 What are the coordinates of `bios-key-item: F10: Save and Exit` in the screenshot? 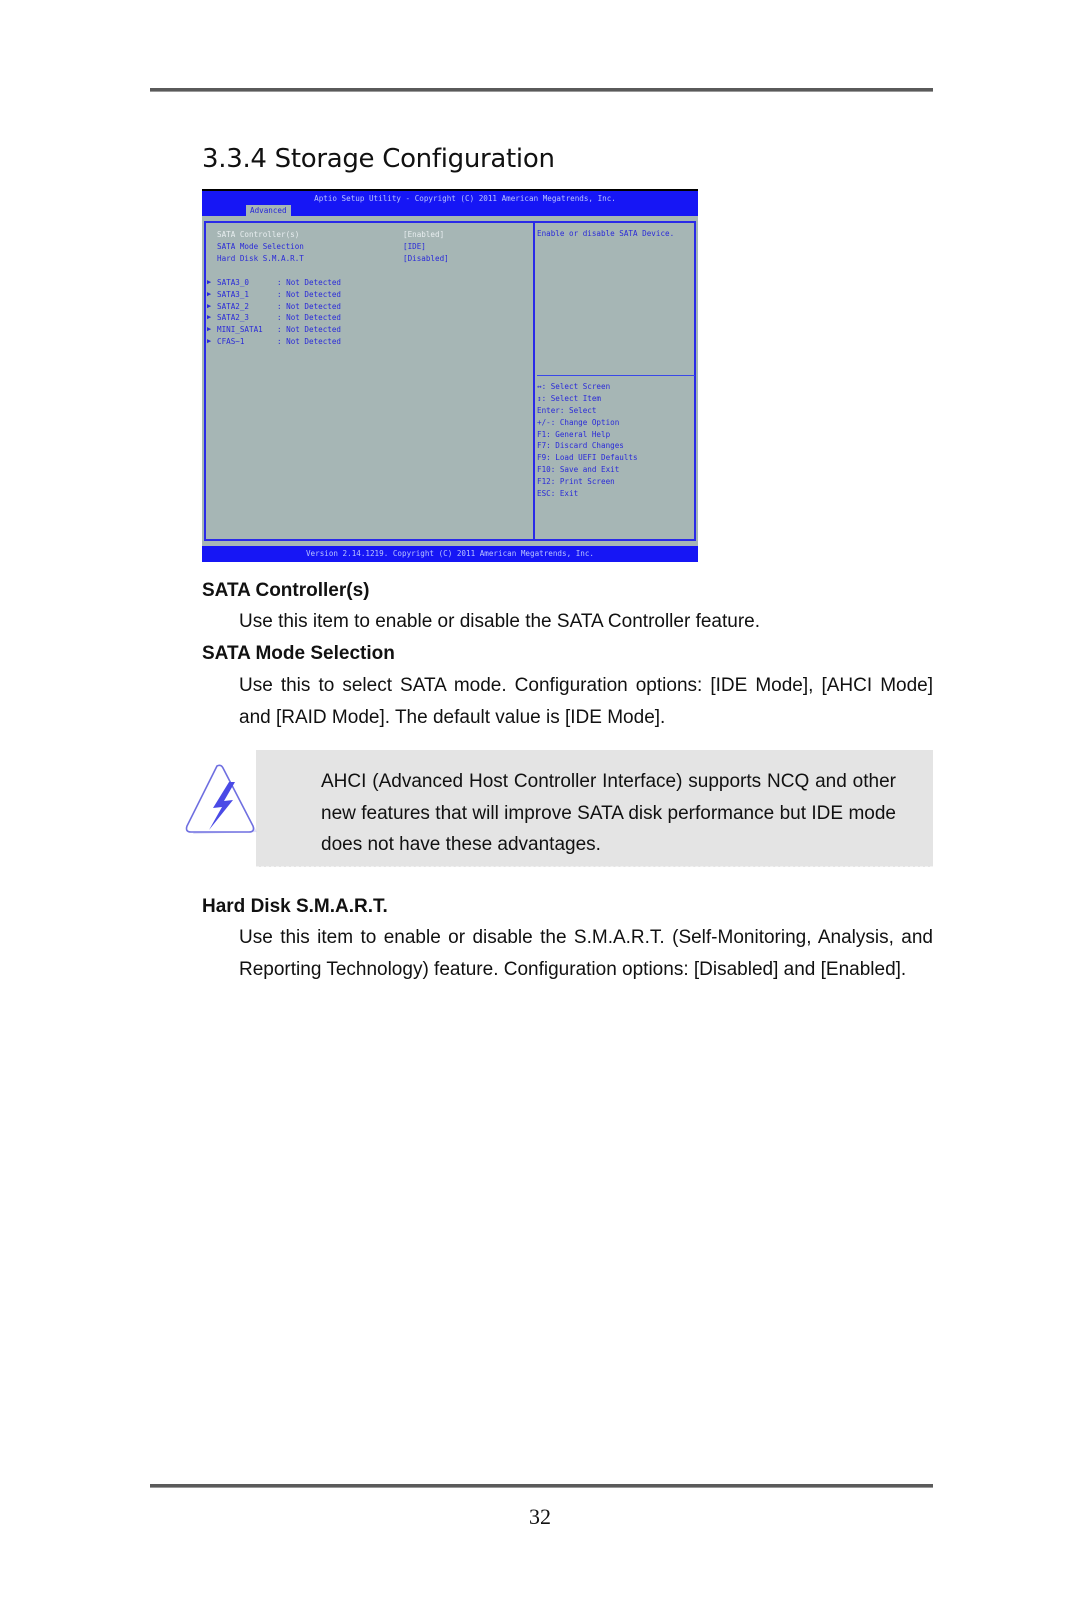 It's located at (578, 470).